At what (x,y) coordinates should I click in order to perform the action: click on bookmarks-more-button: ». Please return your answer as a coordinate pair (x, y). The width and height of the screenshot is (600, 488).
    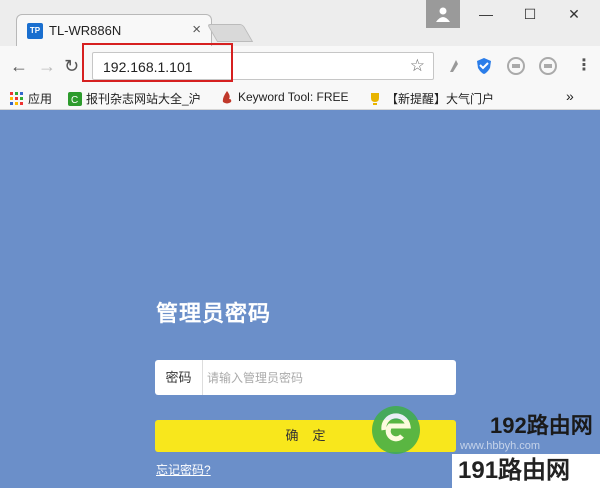
    Looking at the image, I should click on (570, 96).